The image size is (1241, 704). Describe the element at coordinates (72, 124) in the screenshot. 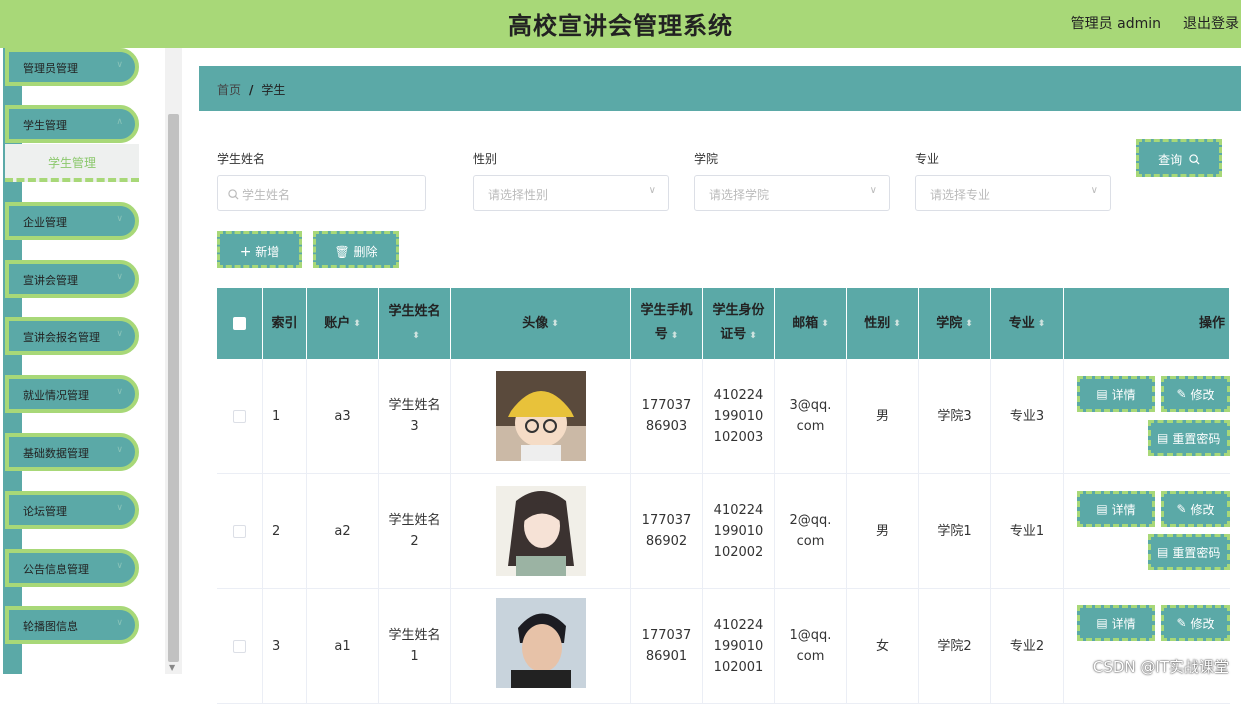

I see `sidebar-item-students: 学生管理 ∧` at that location.